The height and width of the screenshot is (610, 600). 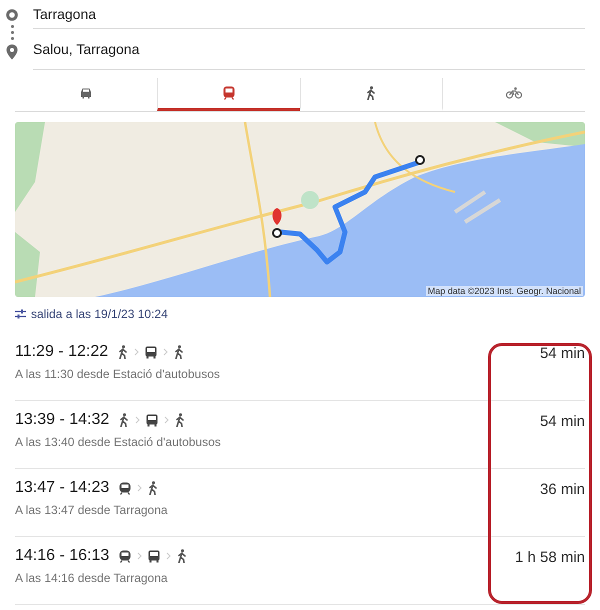 What do you see at coordinates (562, 489) in the screenshot?
I see `route-duration: 36 min` at bounding box center [562, 489].